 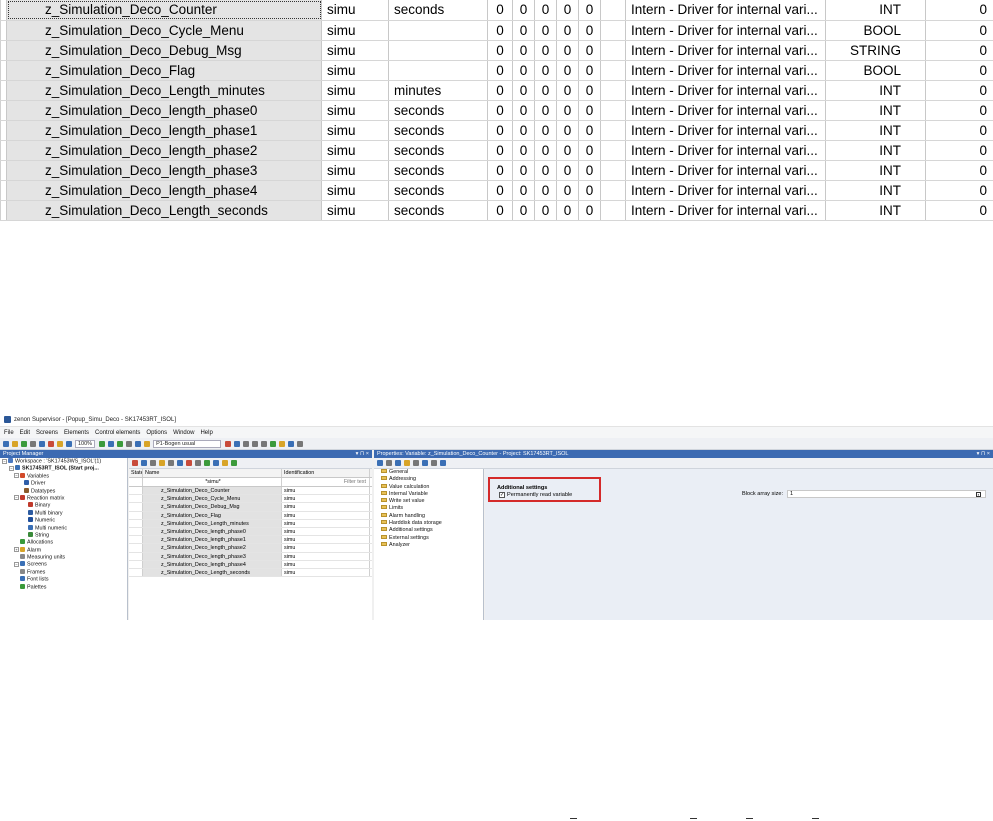 I want to click on table-row: z_Simulation_Deco_length_phase4 simu, so click(x=250, y=564).